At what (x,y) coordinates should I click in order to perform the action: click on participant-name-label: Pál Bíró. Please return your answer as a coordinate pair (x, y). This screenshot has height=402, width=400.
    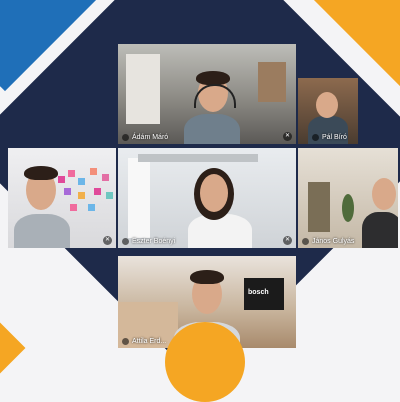
    Looking at the image, I should click on (329, 137).